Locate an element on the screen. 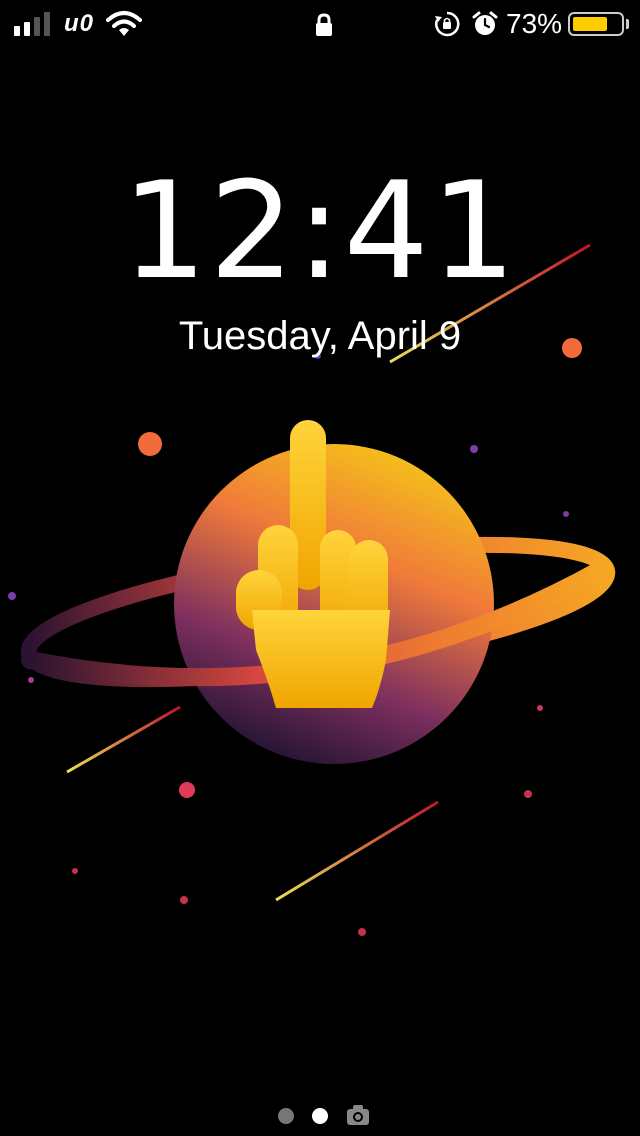 The width and height of the screenshot is (640, 1136). battery-nub is located at coordinates (627, 24).